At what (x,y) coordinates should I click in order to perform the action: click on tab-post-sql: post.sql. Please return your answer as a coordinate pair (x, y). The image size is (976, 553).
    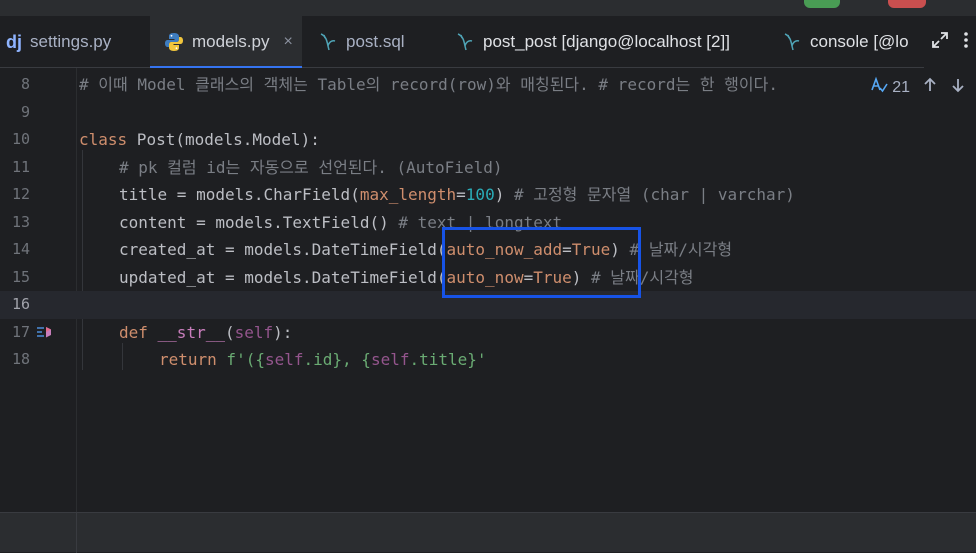
    Looking at the image, I should click on (383, 42).